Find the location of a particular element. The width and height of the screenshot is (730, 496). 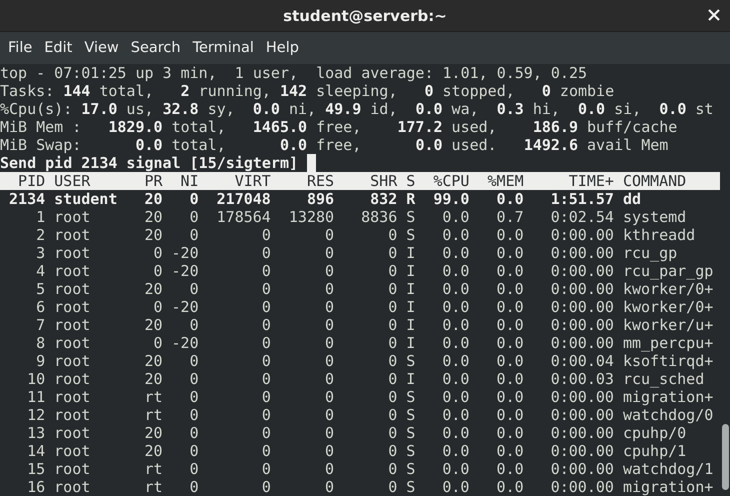

table-cell-text: 0:02.54 is located at coordinates (582, 217).